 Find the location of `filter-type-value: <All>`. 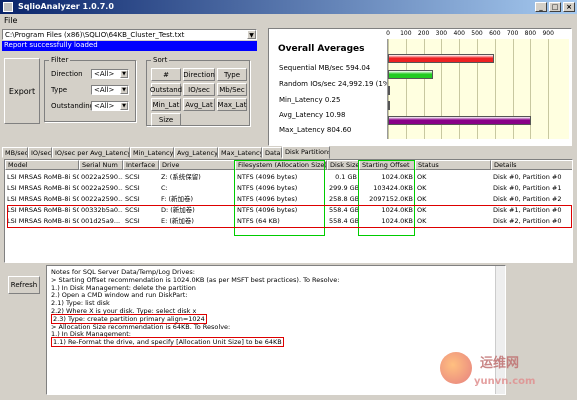

filter-type-value: <All> is located at coordinates (104, 90).